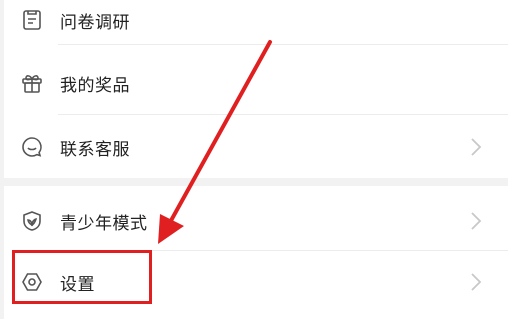 Image resolution: width=508 pixels, height=319 pixels. What do you see at coordinates (95, 149) in the screenshot?
I see `menu-item-label: 联系客服` at bounding box center [95, 149].